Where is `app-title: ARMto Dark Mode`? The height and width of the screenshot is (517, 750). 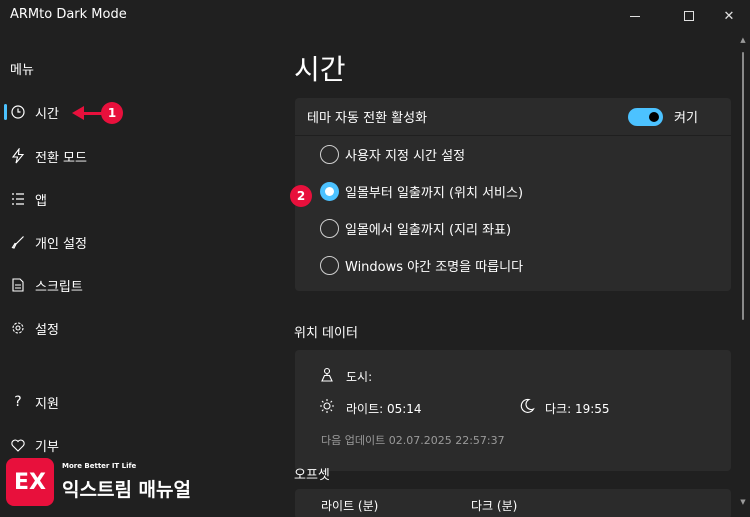 app-title: ARMto Dark Mode is located at coordinates (68, 14).